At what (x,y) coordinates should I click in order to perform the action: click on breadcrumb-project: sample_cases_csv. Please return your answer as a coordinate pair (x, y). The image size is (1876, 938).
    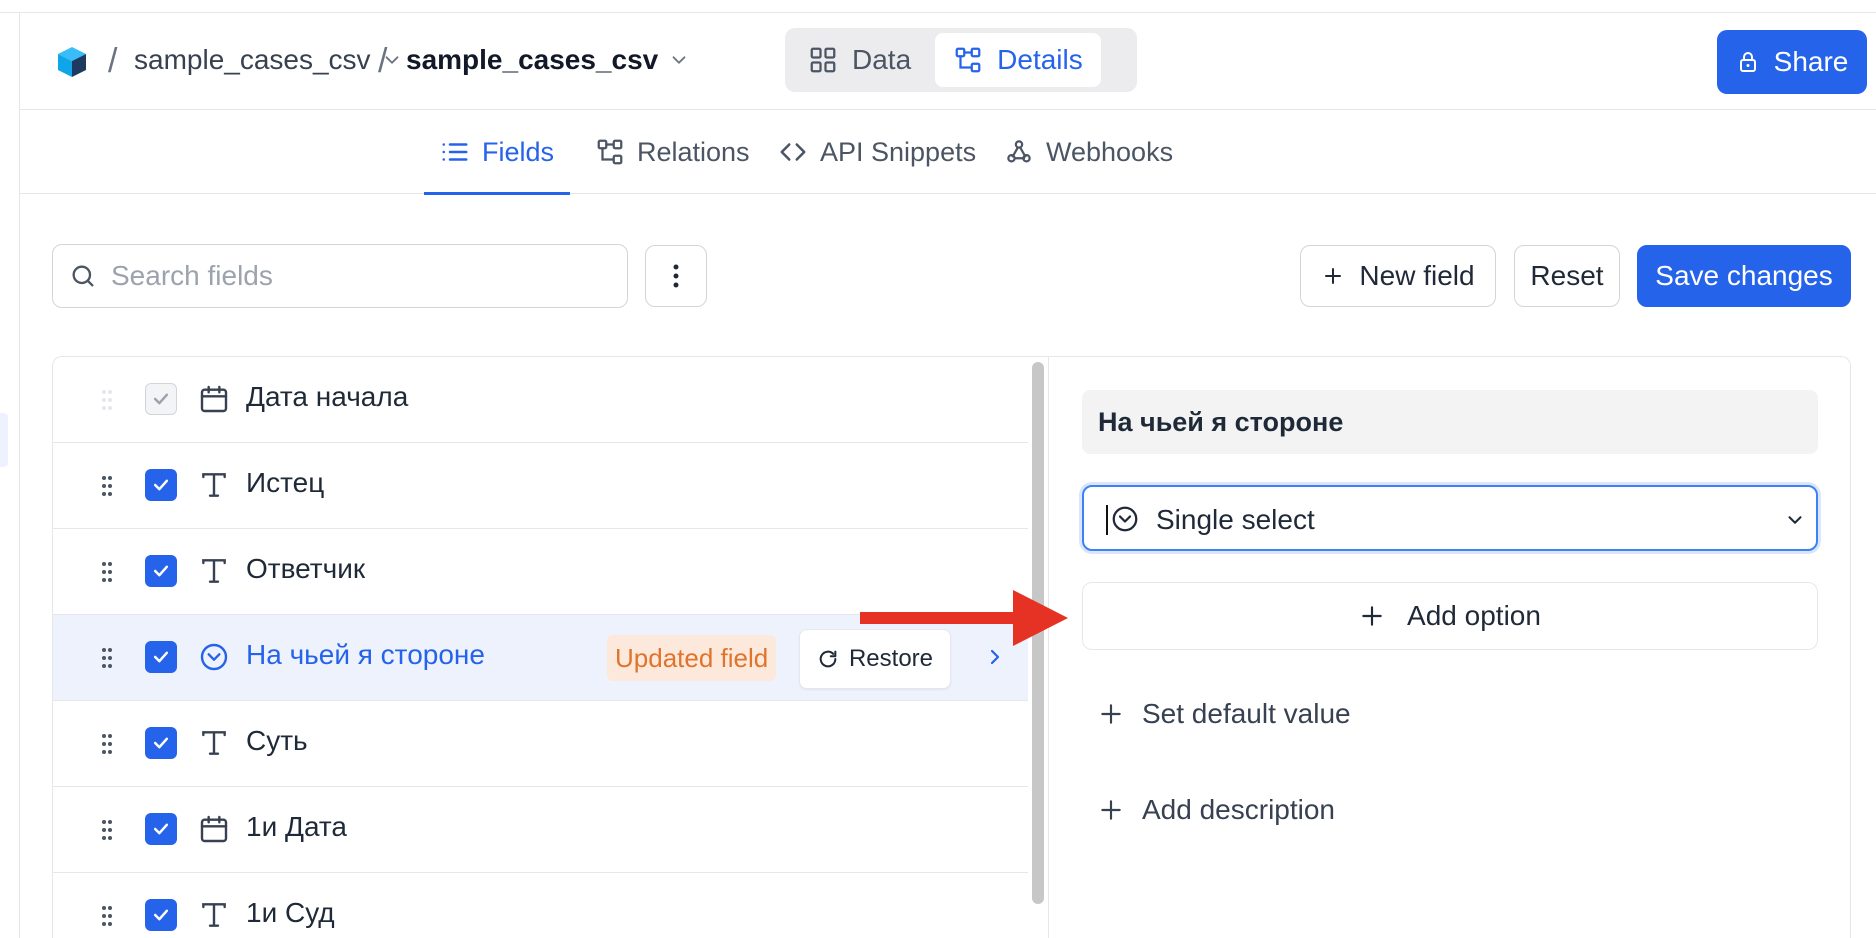
    Looking at the image, I should click on (268, 60).